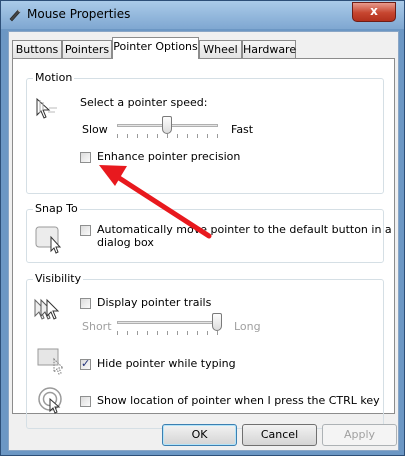  Describe the element at coordinates (51, 361) in the screenshot. I see `hide-pointer-icon` at that location.